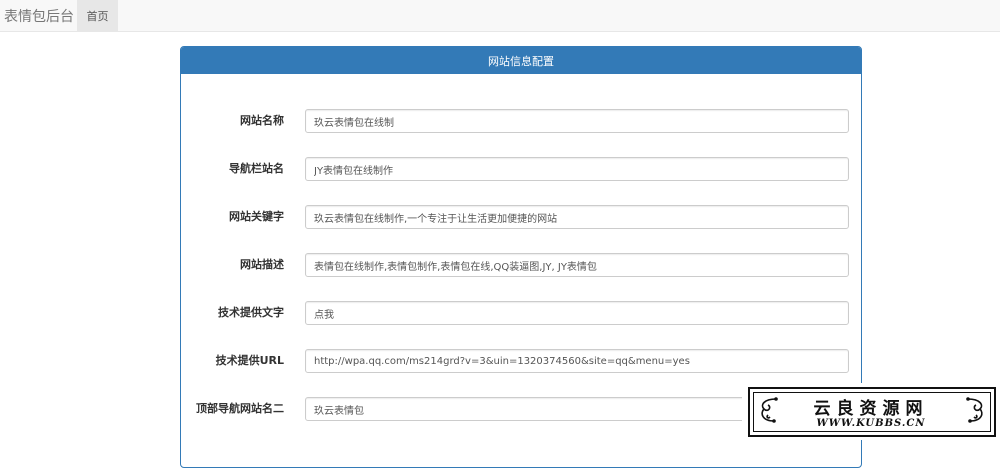 The image size is (1000, 468). What do you see at coordinates (240, 408) in the screenshot?
I see `top-nav-site-name-2-label: 顶部导航网站名二` at bounding box center [240, 408].